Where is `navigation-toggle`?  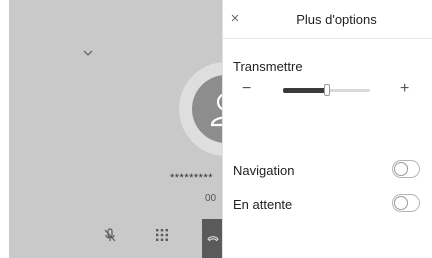 navigation-toggle is located at coordinates (406, 169).